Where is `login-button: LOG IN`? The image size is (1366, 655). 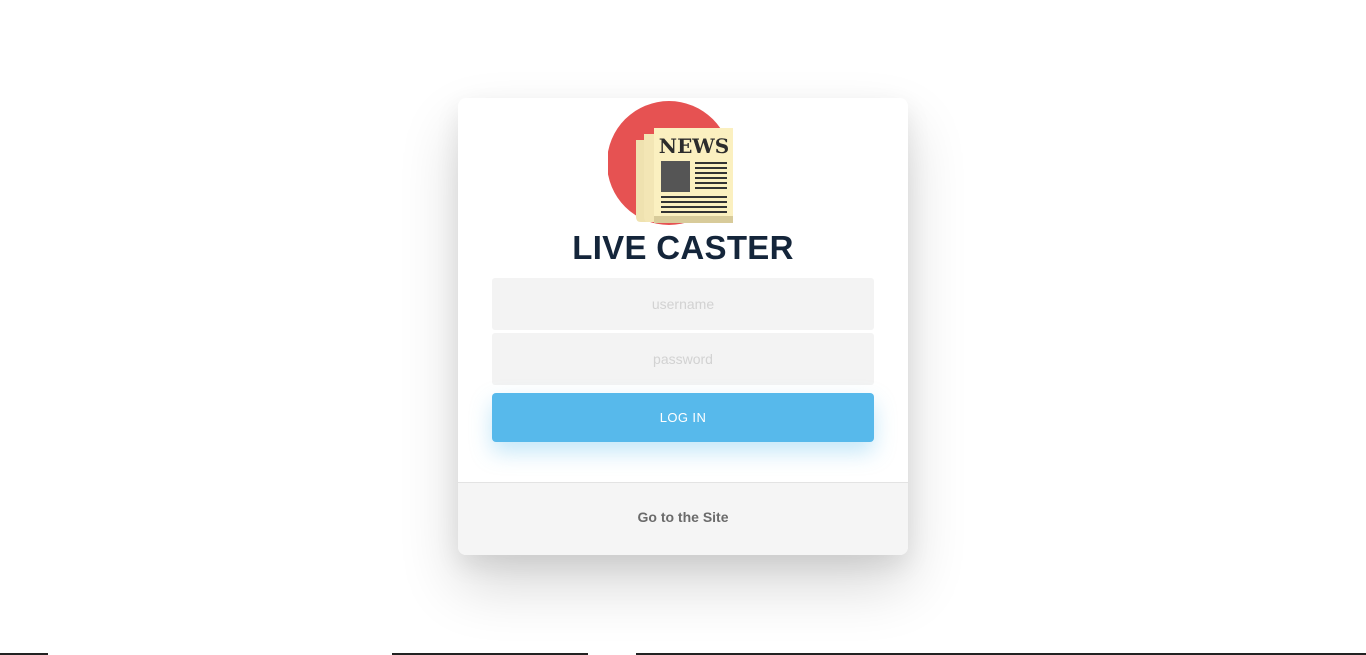
login-button: LOG IN is located at coordinates (683, 417).